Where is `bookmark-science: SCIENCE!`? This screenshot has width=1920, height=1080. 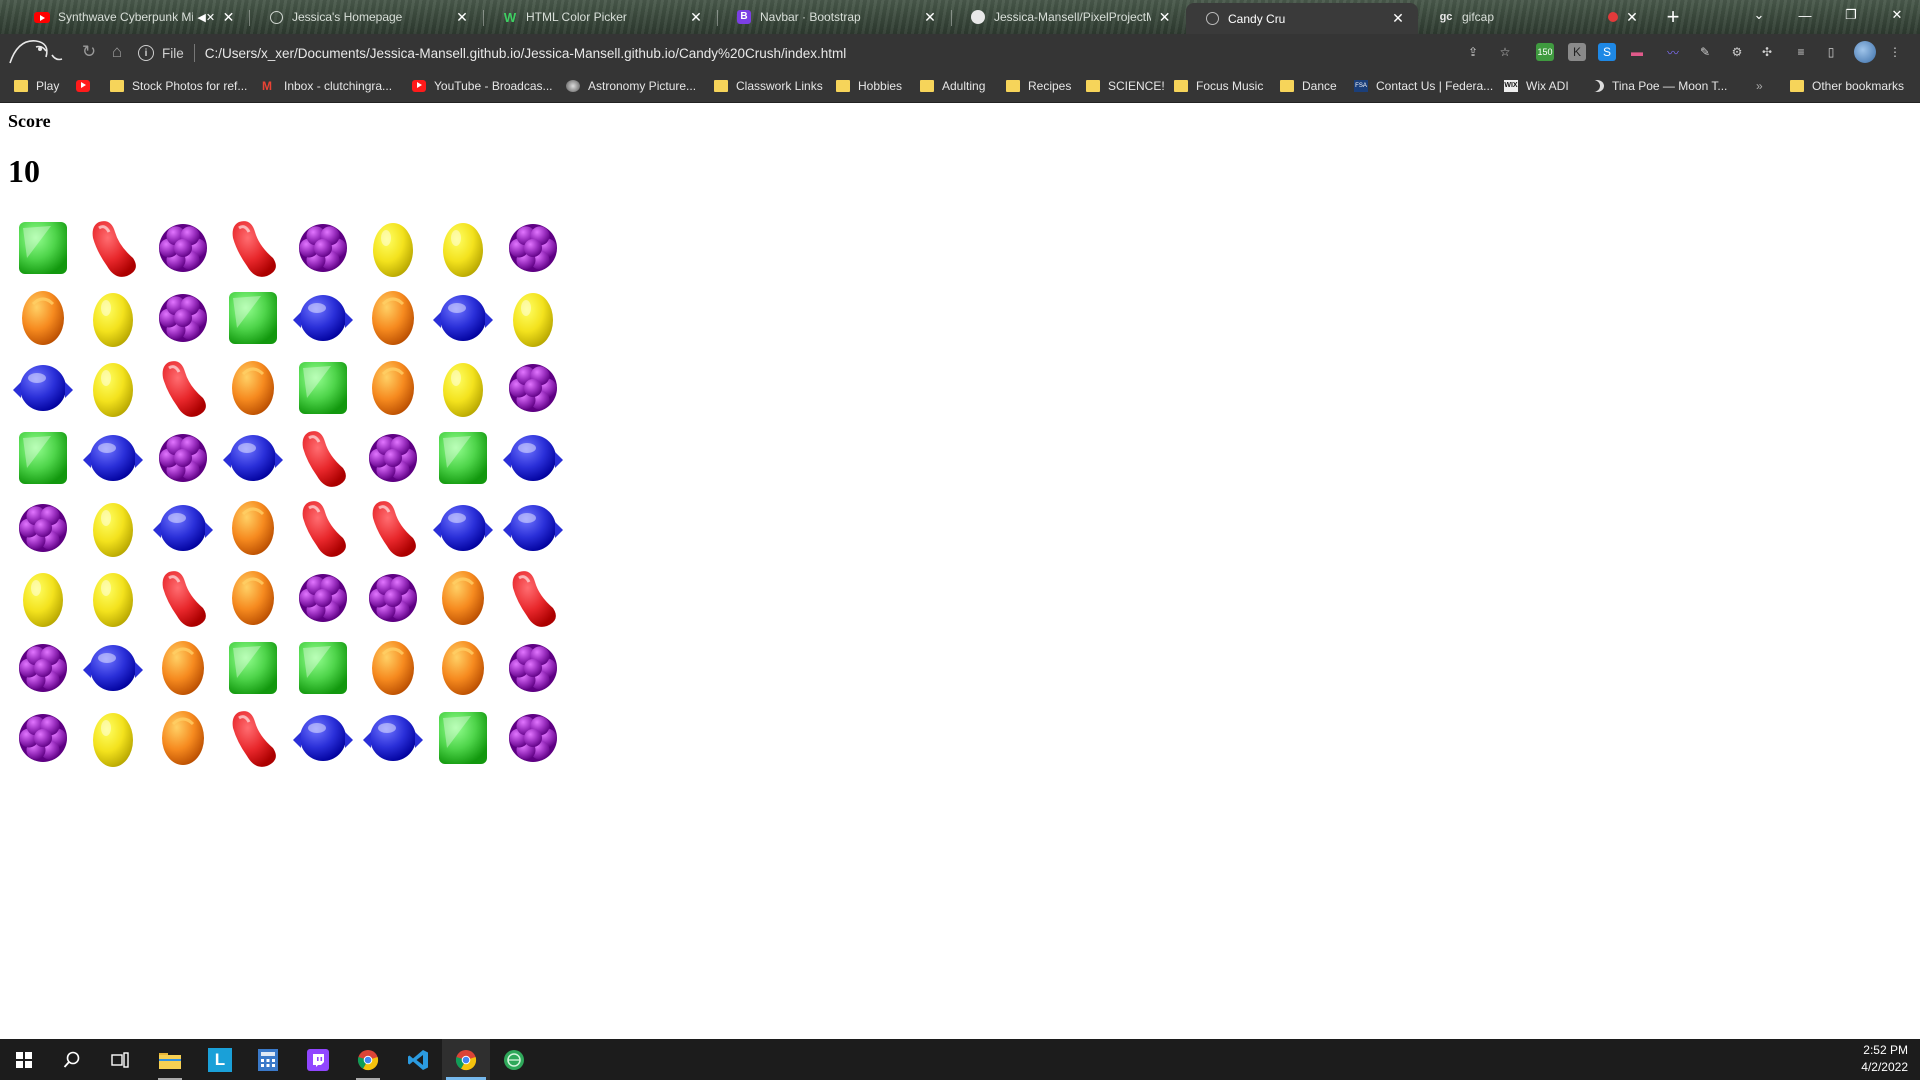 bookmark-science: SCIENCE! is located at coordinates (1125, 86).